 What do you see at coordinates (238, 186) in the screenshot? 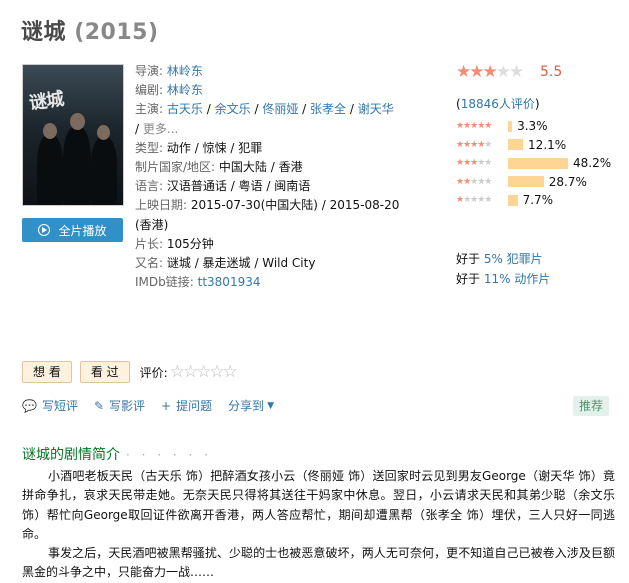
I see `language: 汉语普通话 / 粤语 / 闽南语` at bounding box center [238, 186].